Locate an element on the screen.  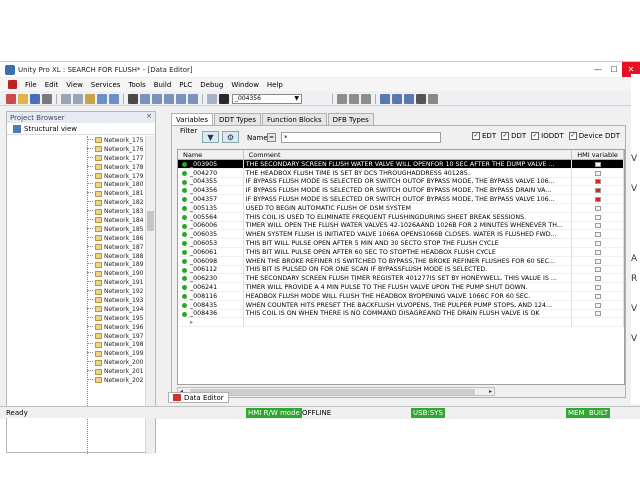
menu-file: File is located at coordinates (31, 85).